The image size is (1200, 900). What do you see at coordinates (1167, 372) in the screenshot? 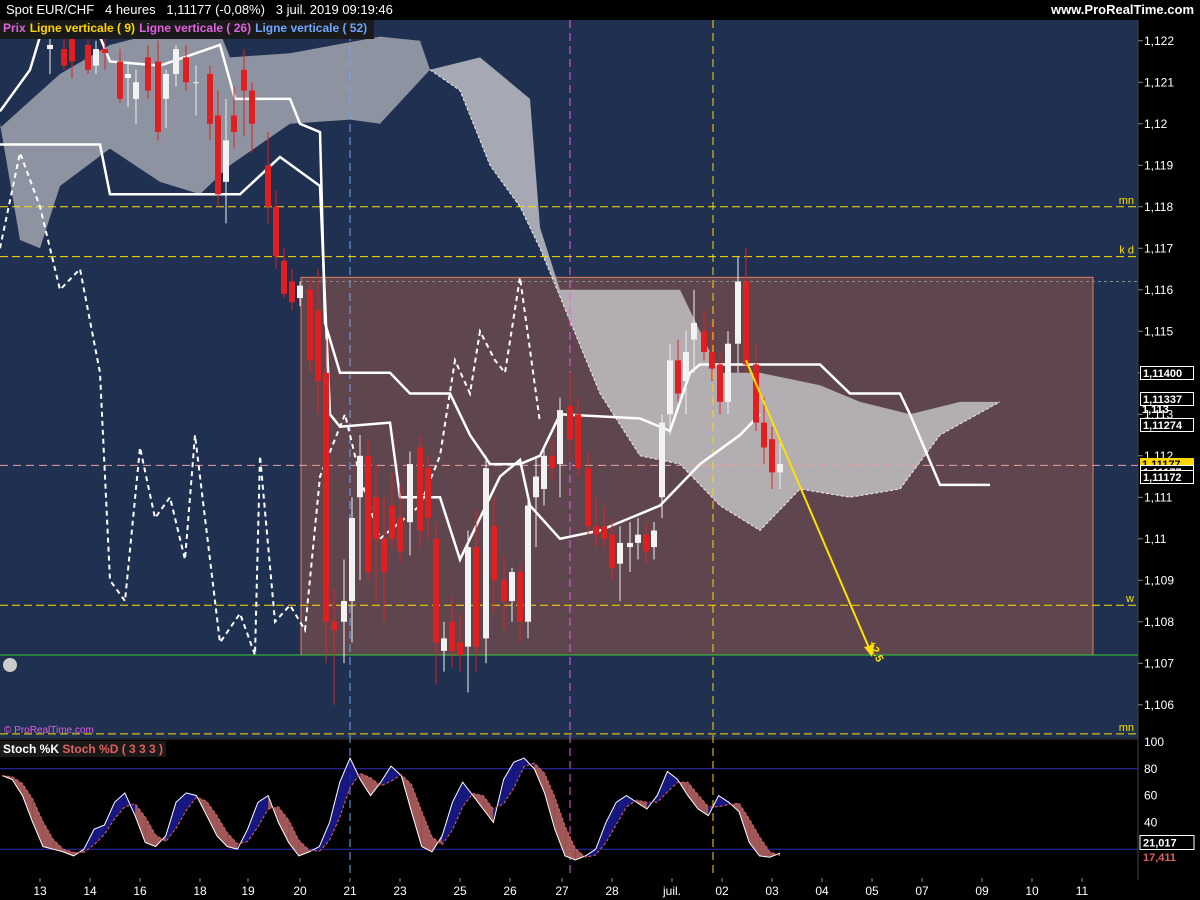
I see `price-label-0: 1,11400` at bounding box center [1167, 372].